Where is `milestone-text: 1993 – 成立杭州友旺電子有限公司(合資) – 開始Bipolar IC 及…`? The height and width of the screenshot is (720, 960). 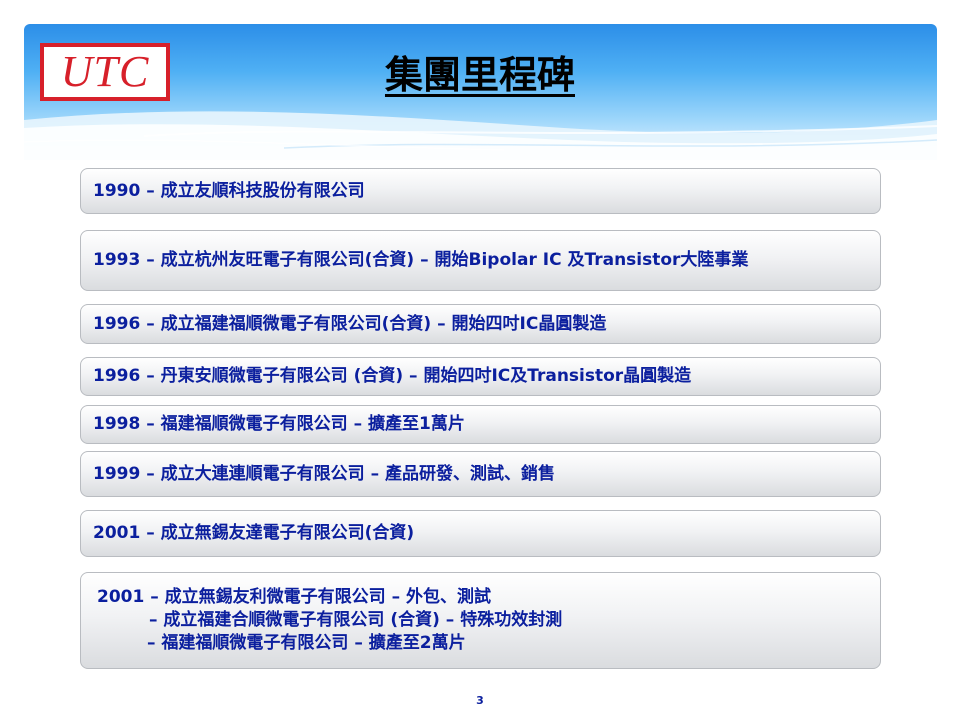 milestone-text: 1993 – 成立杭州友旺電子有限公司(合資) – 開始Bipolar IC 及… is located at coordinates (421, 260).